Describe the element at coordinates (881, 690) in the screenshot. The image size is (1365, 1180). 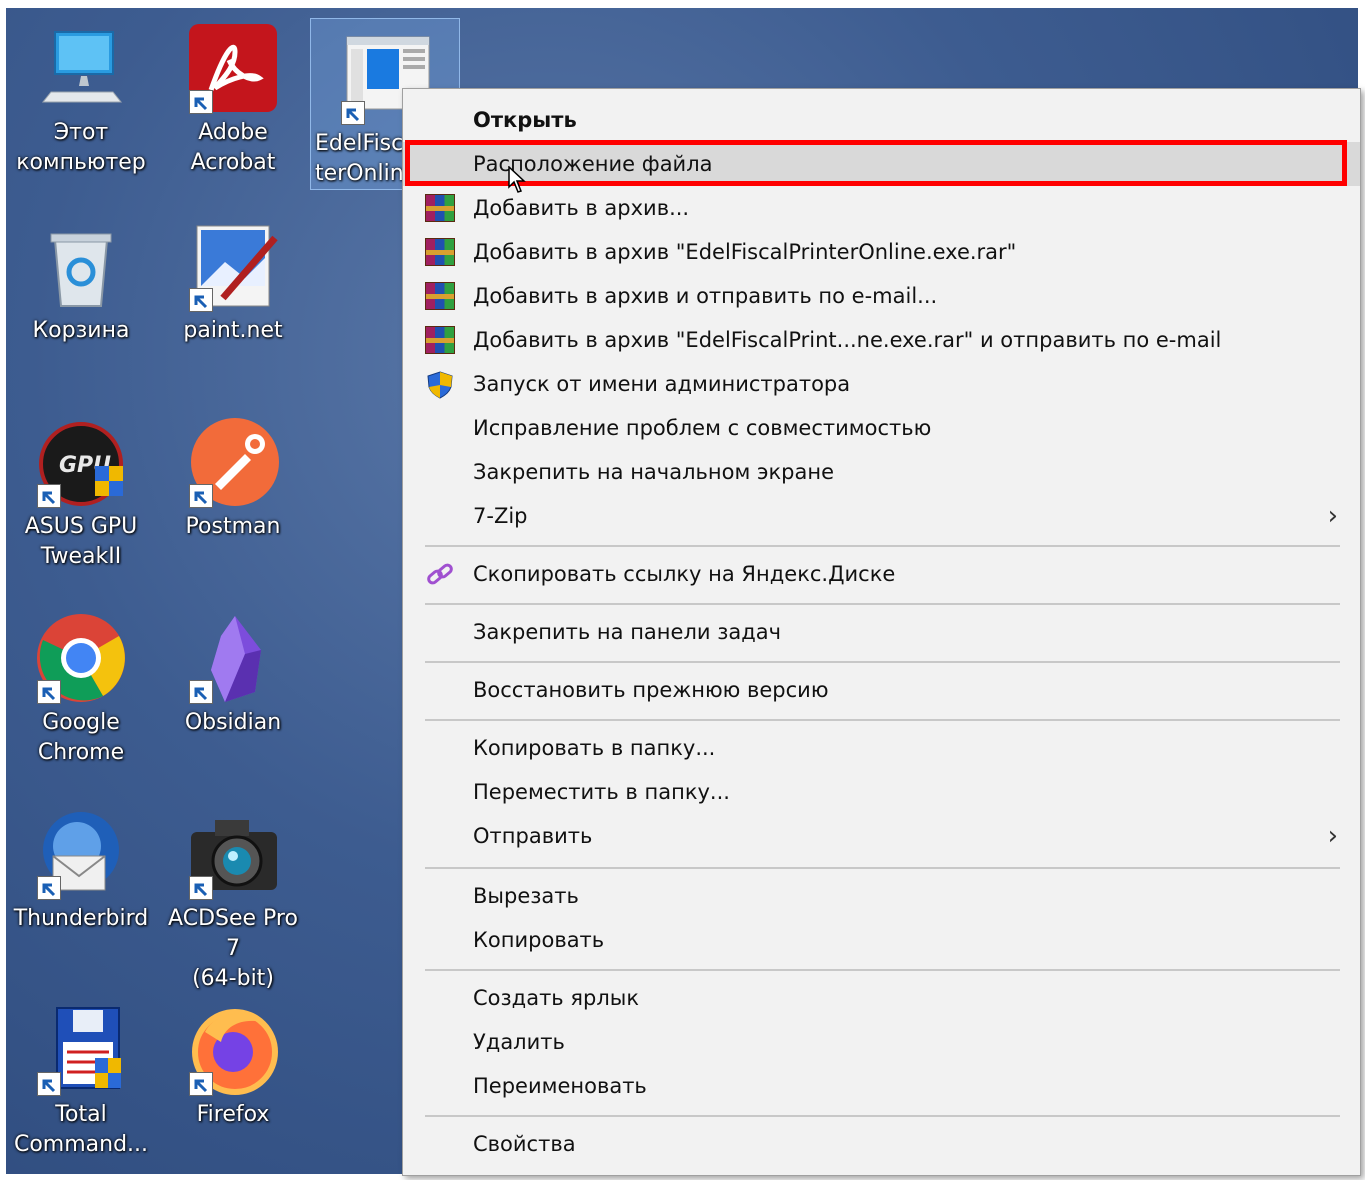
I see `menu-item-restore-previous: Восстановить прежнюю версию` at that location.